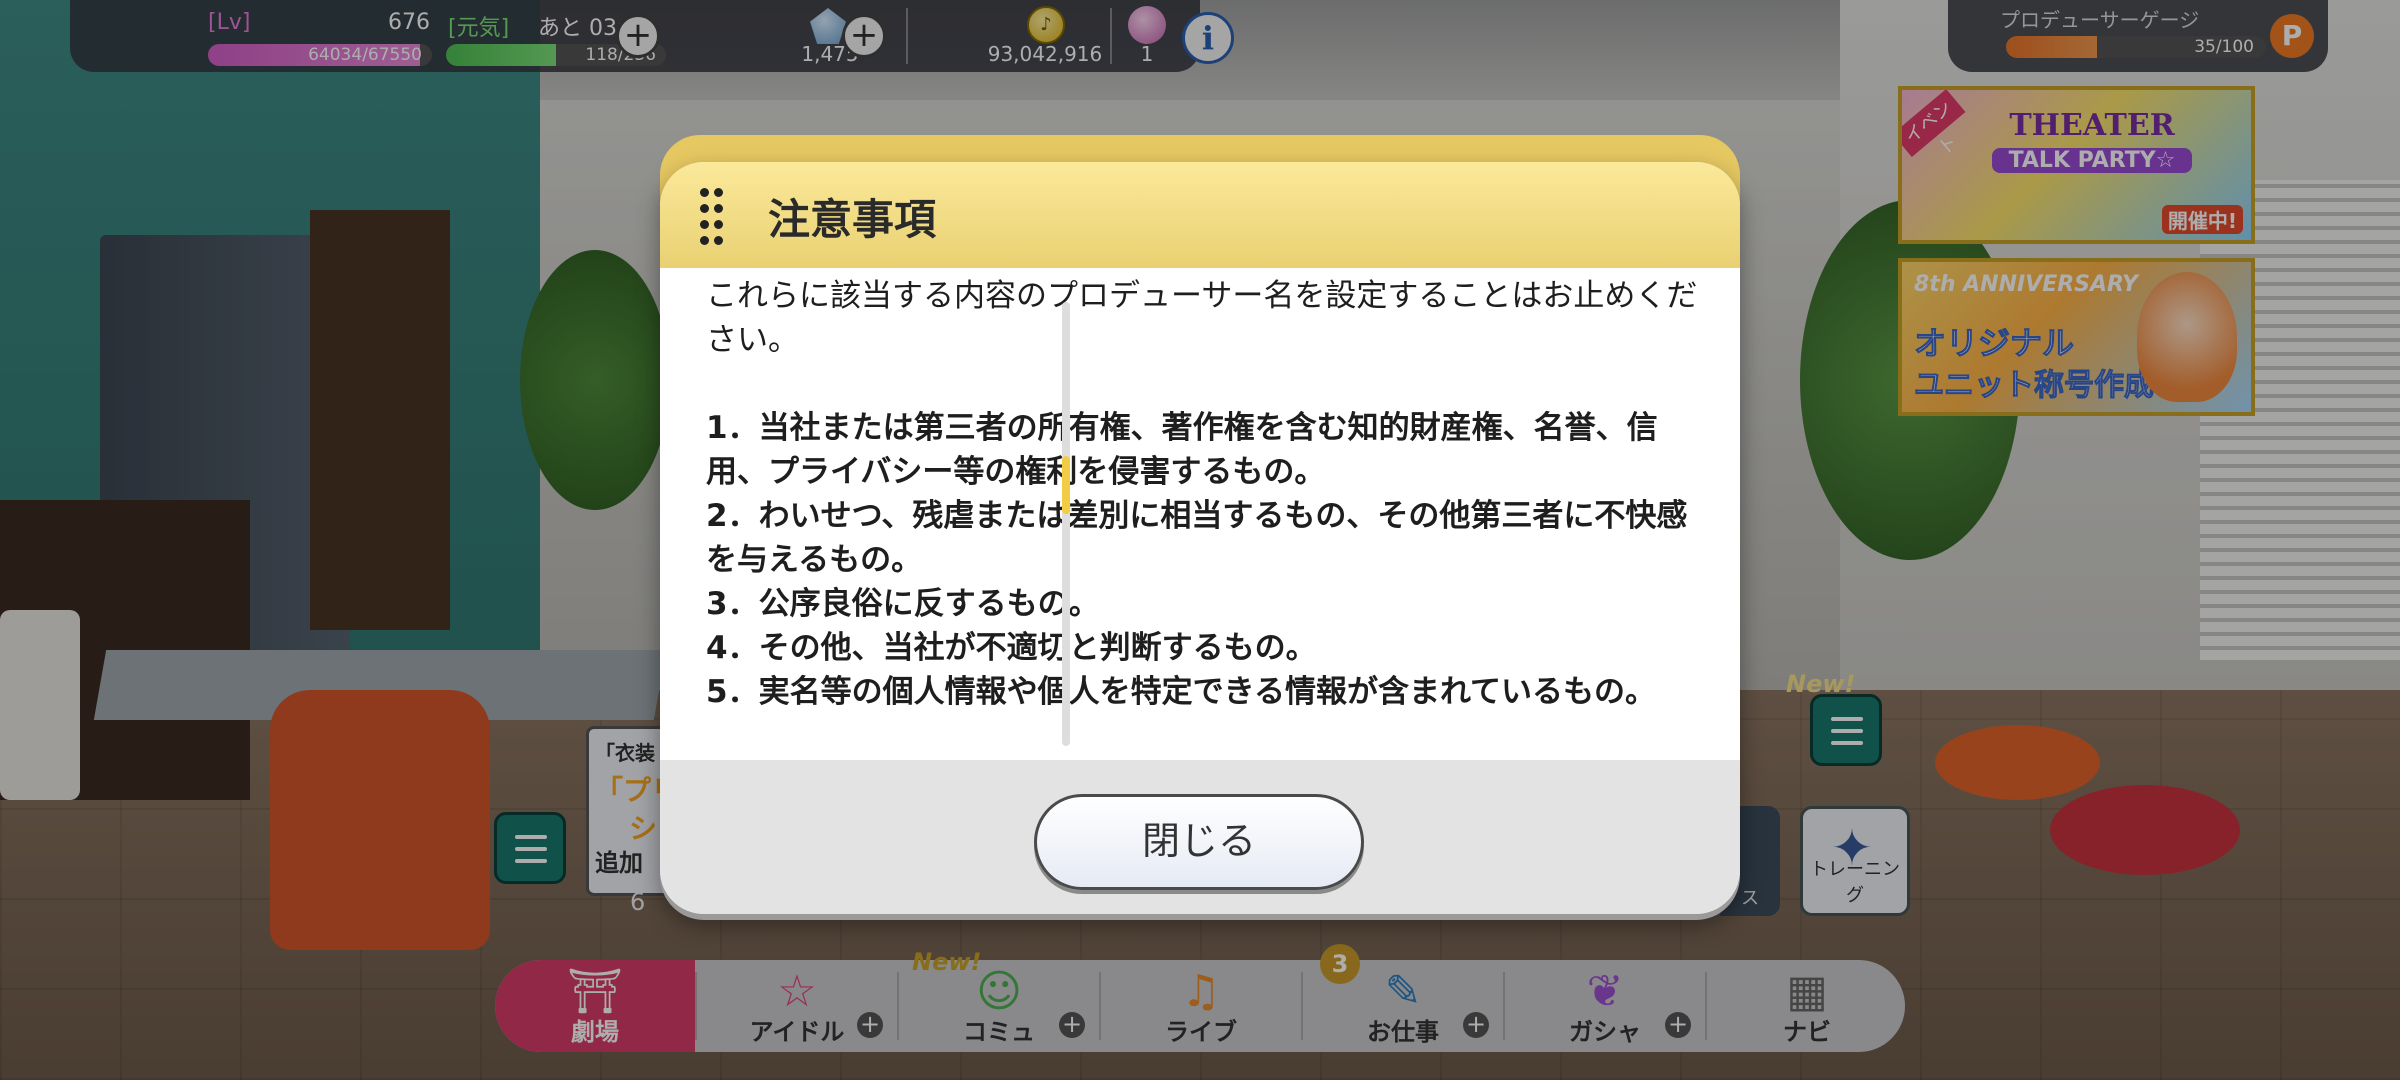 The width and height of the screenshot is (2400, 1080). What do you see at coordinates (1066, 524) in the screenshot?
I see `dialog-scrollbar` at bounding box center [1066, 524].